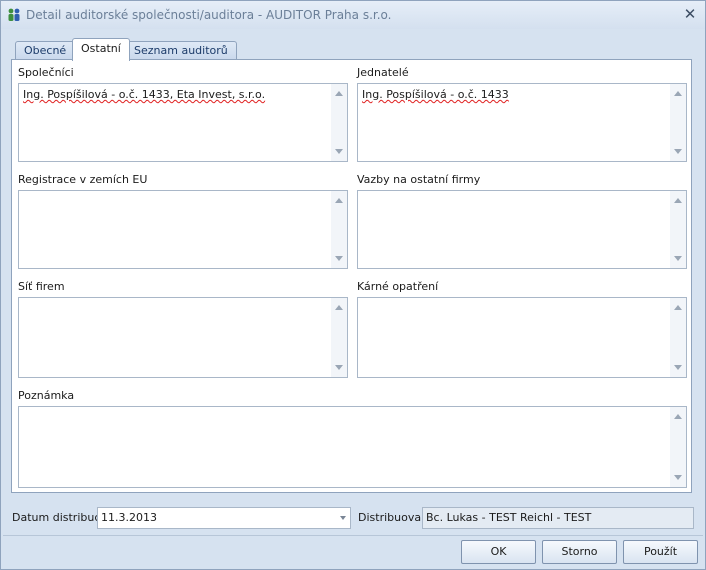 This screenshot has width=706, height=570. What do you see at coordinates (522, 337) in the screenshot?
I see `karne-opatreni-textarea` at bounding box center [522, 337].